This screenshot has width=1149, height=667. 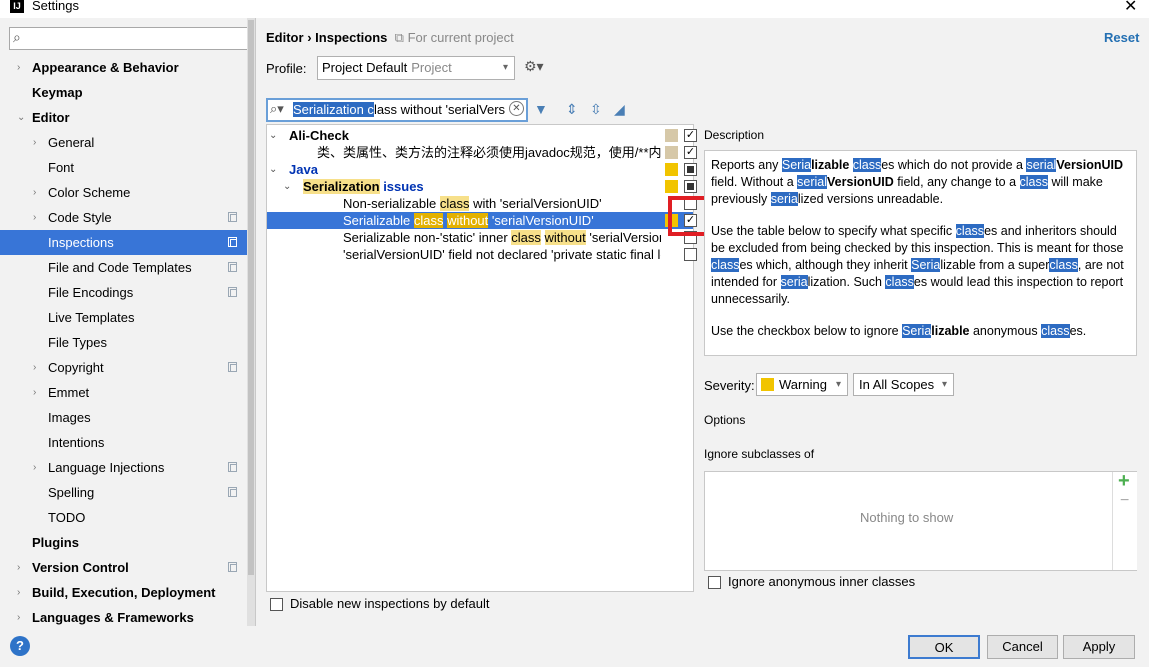 What do you see at coordinates (20, 646) in the screenshot?
I see `help-icon: ?` at bounding box center [20, 646].